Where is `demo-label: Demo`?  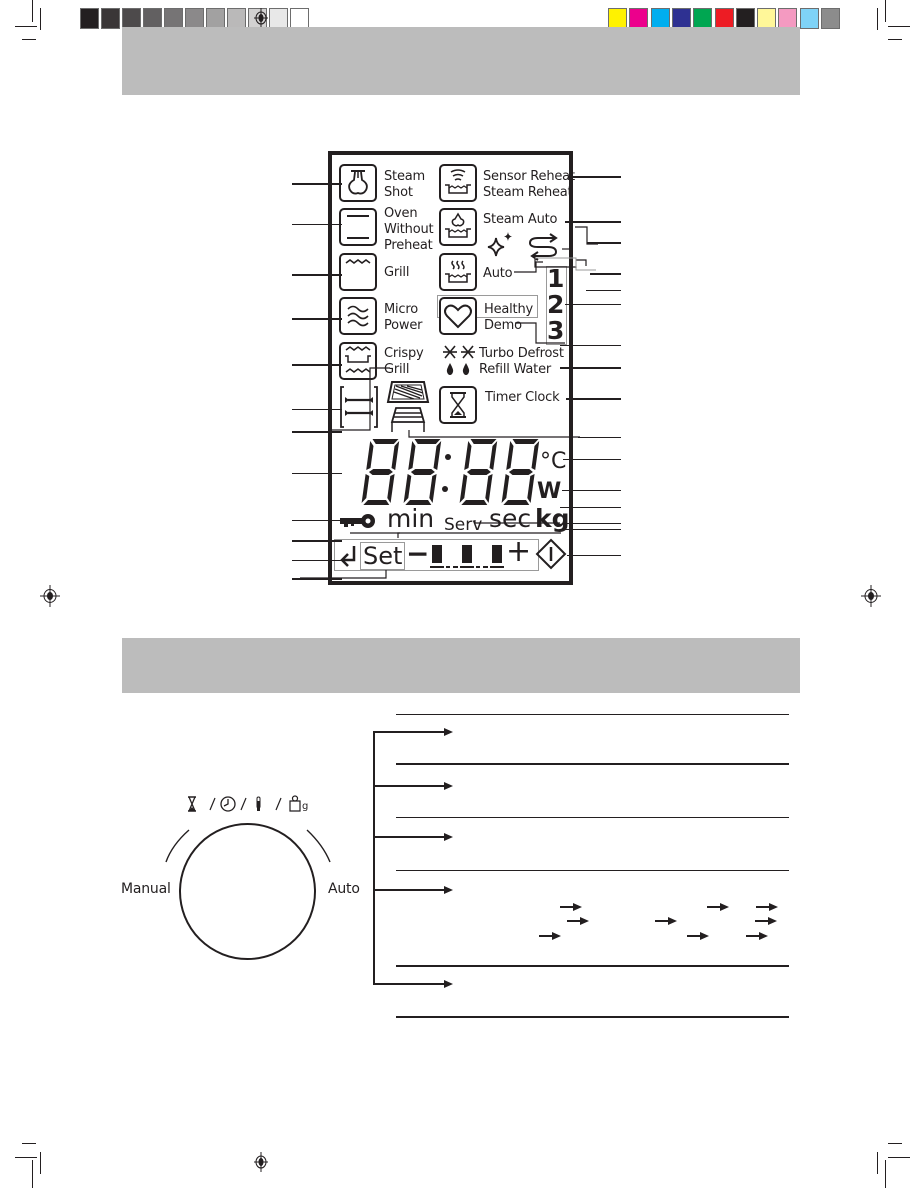
demo-label: Demo is located at coordinates (503, 325).